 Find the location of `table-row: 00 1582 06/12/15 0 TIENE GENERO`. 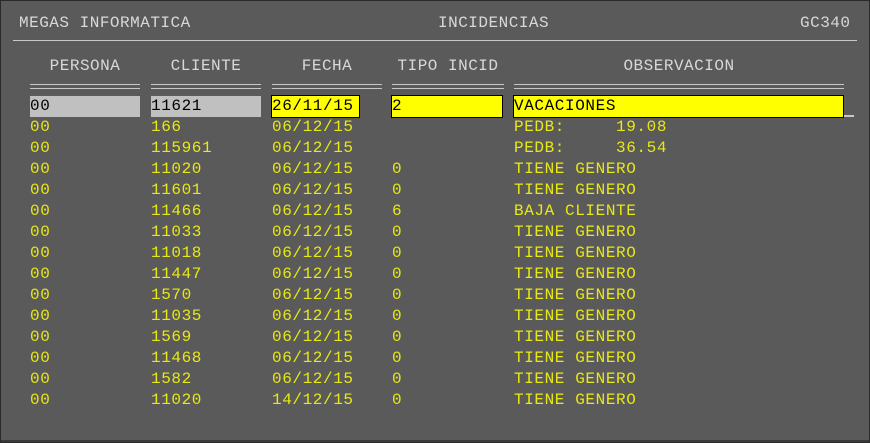

table-row: 00 1582 06/12/15 0 TIENE GENERO is located at coordinates (435, 379).